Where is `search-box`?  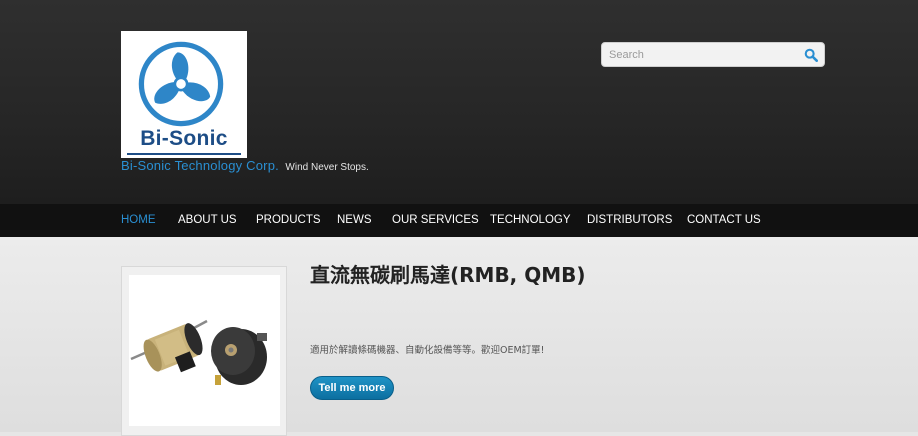
search-box is located at coordinates (713, 54).